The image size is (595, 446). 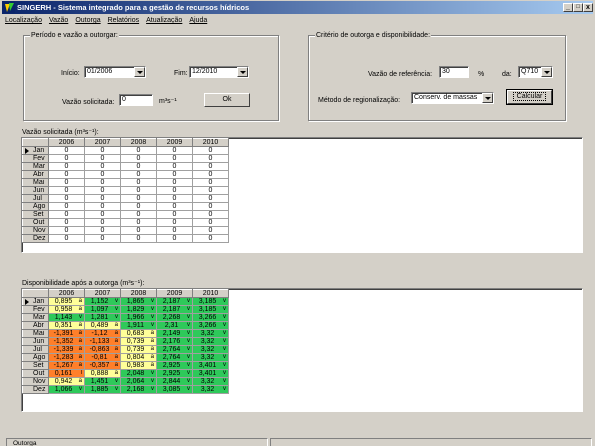 I want to click on availability-cell: -1,283 a, so click(x=66, y=357).